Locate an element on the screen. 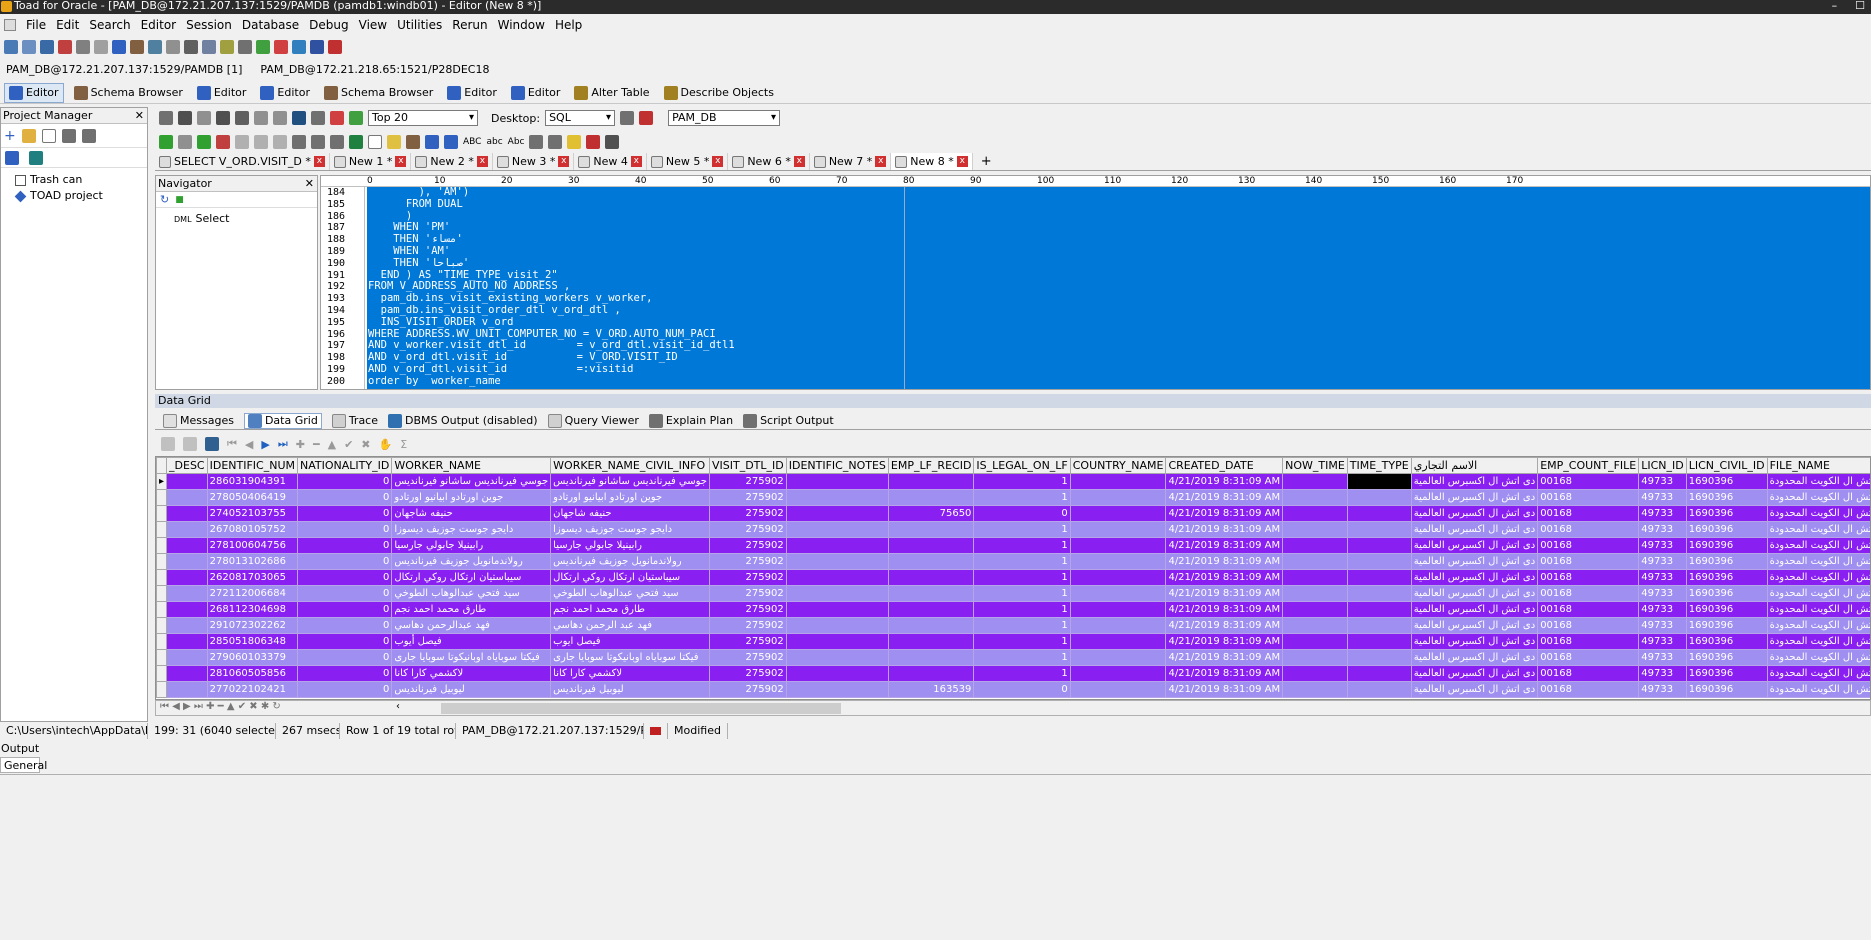 Image resolution: width=1871 pixels, height=940 pixels. table-cell: فيكتا سوباياه اوبانيكوتا سوبايا جارى is located at coordinates (630, 657).